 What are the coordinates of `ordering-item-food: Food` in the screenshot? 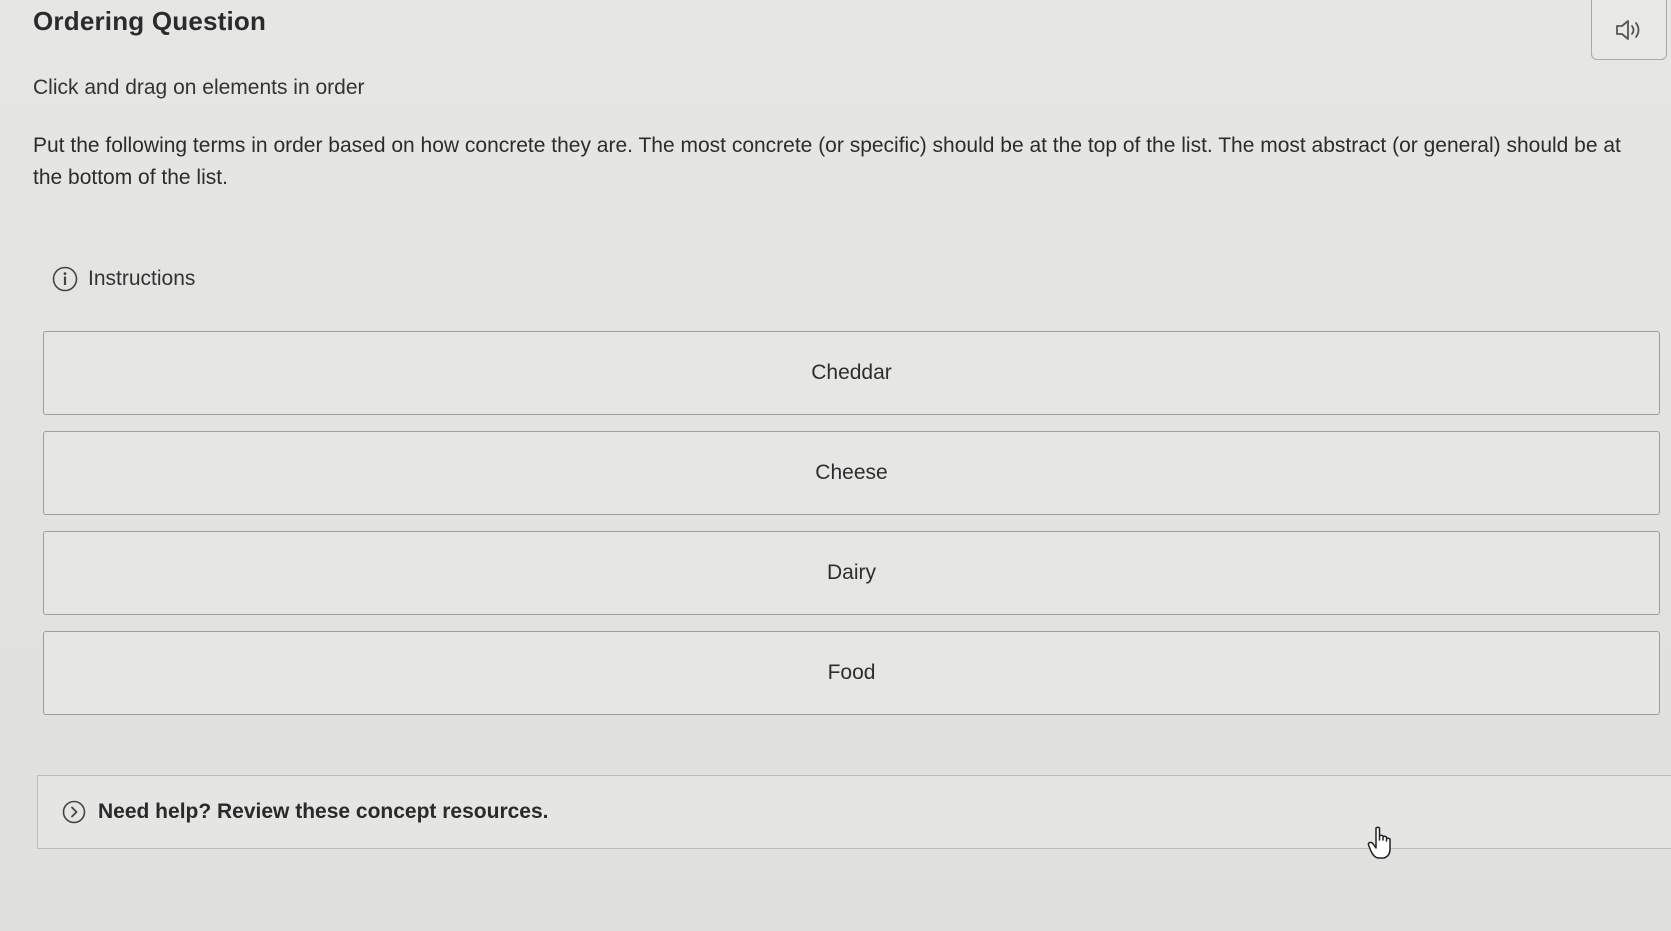 It's located at (851, 673).